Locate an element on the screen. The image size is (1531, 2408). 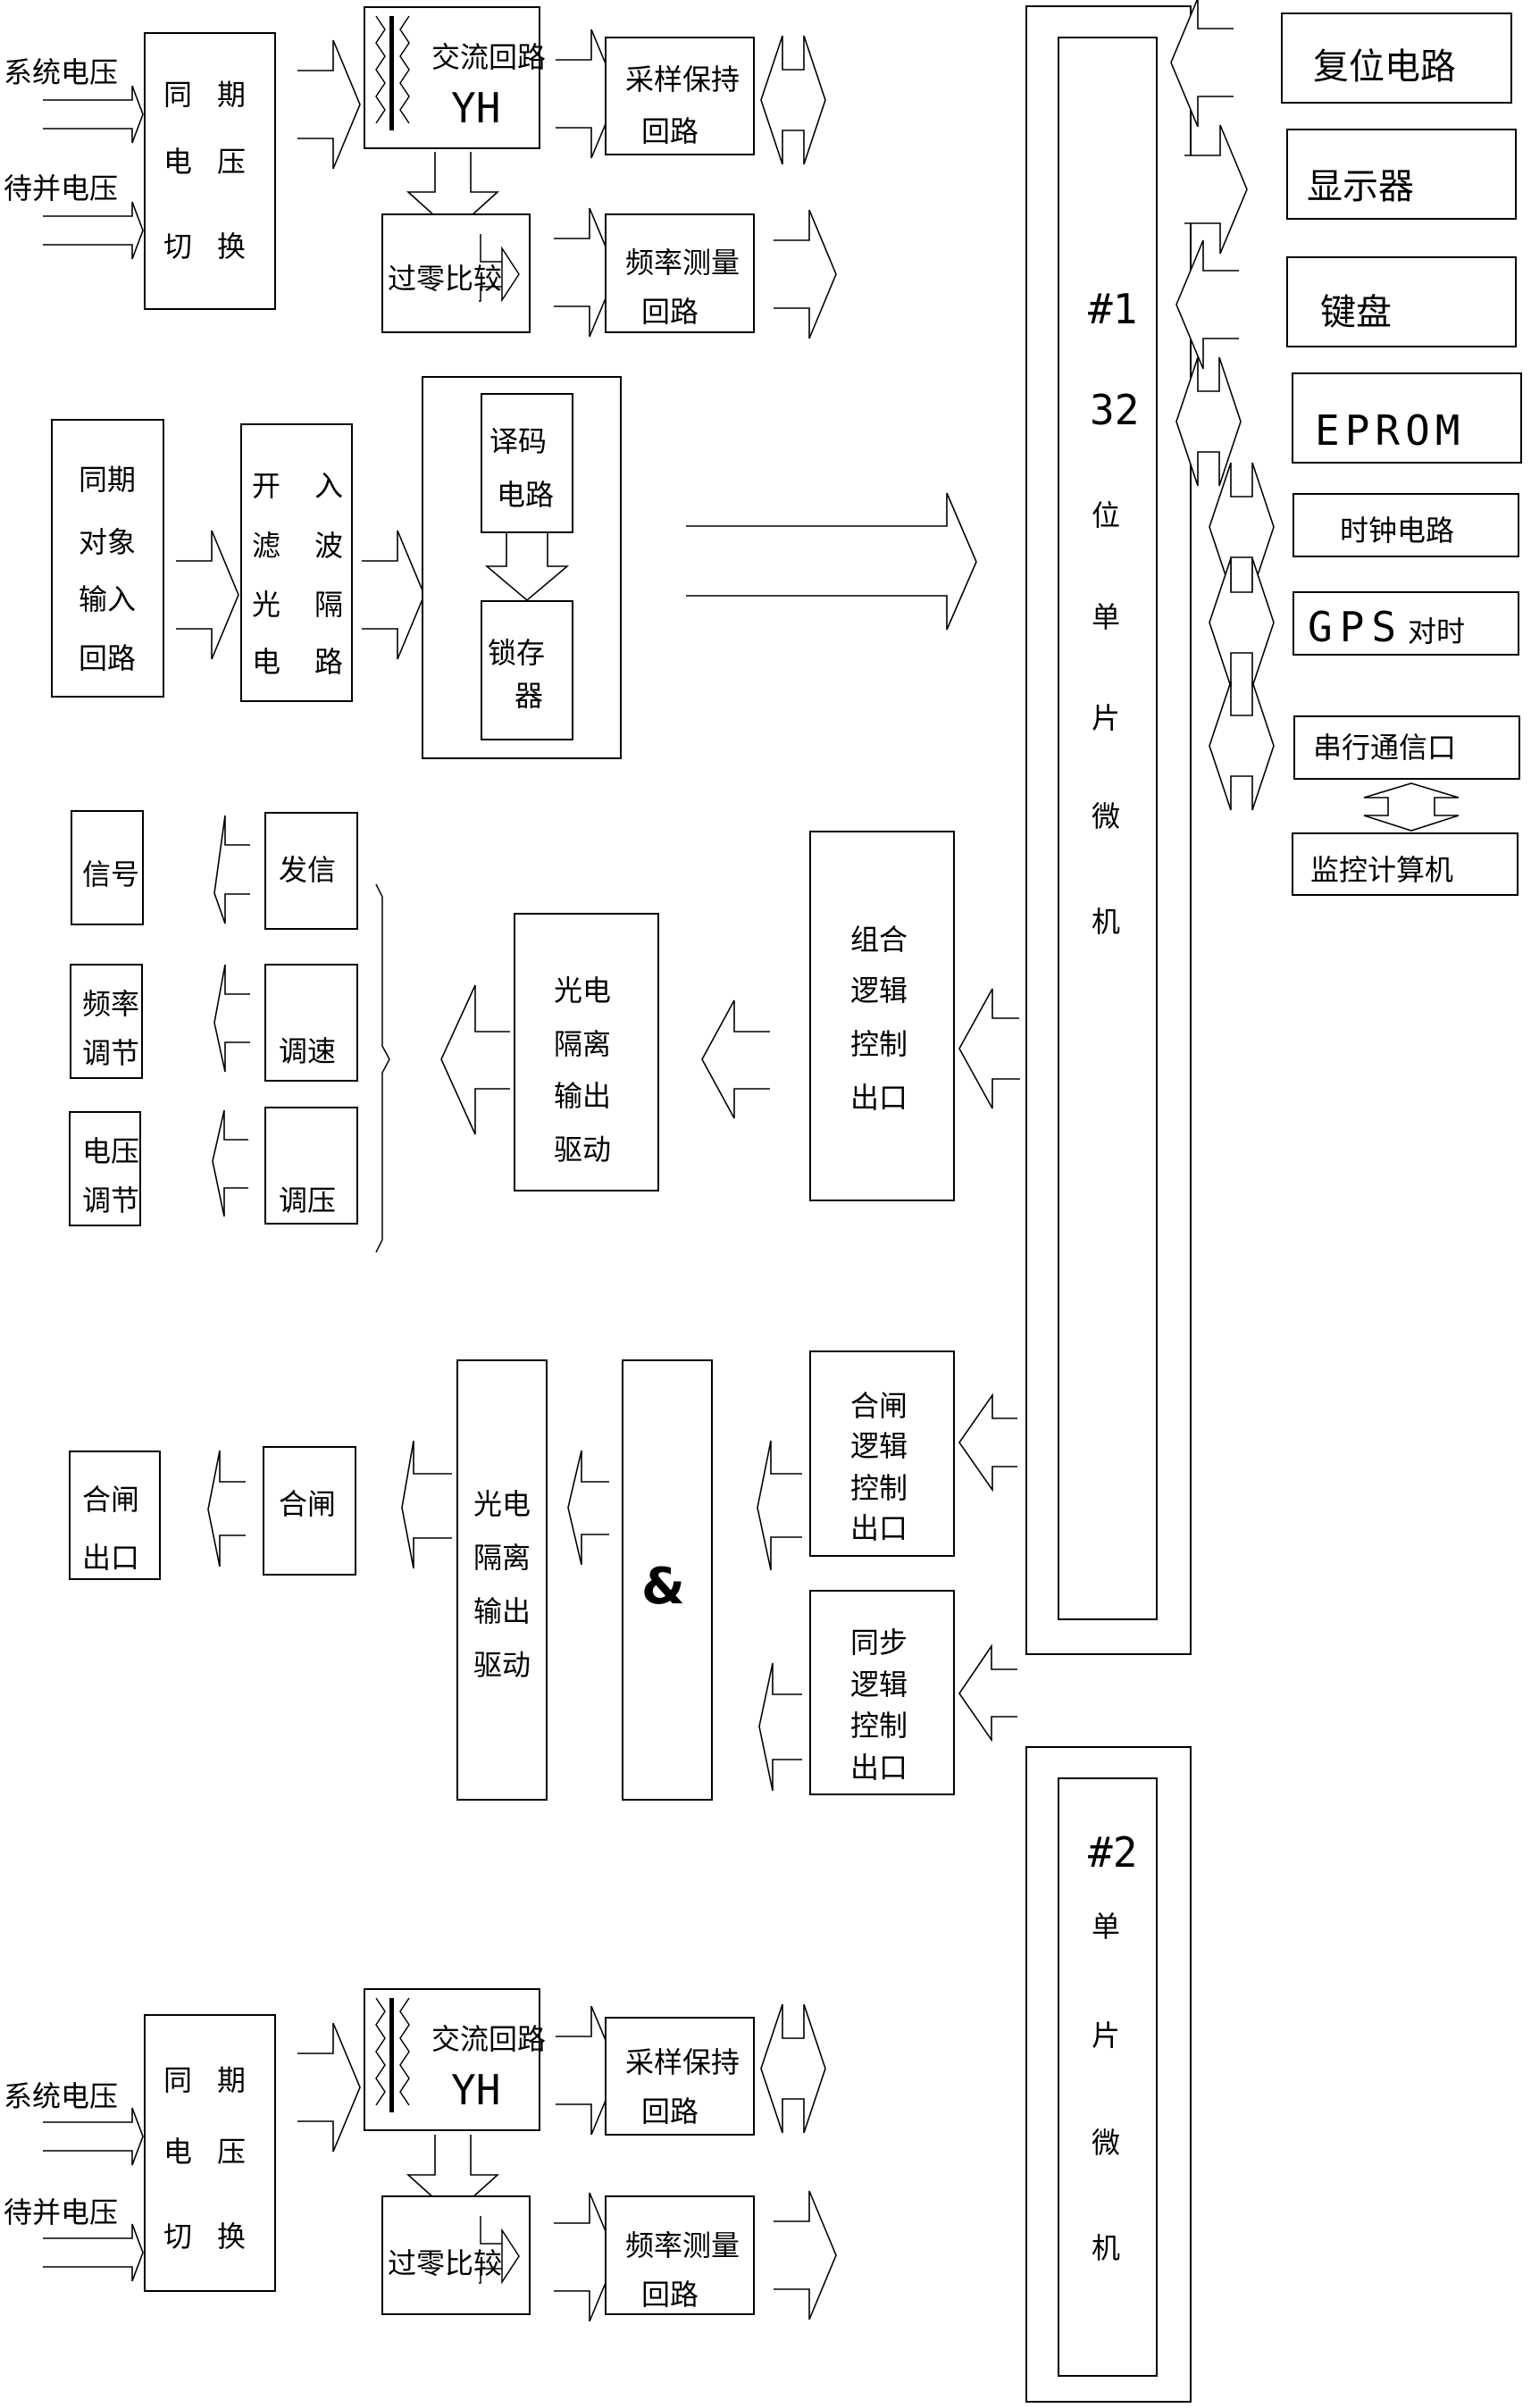
arrow-combo-to-opto-icon is located at coordinates (735, 1059).